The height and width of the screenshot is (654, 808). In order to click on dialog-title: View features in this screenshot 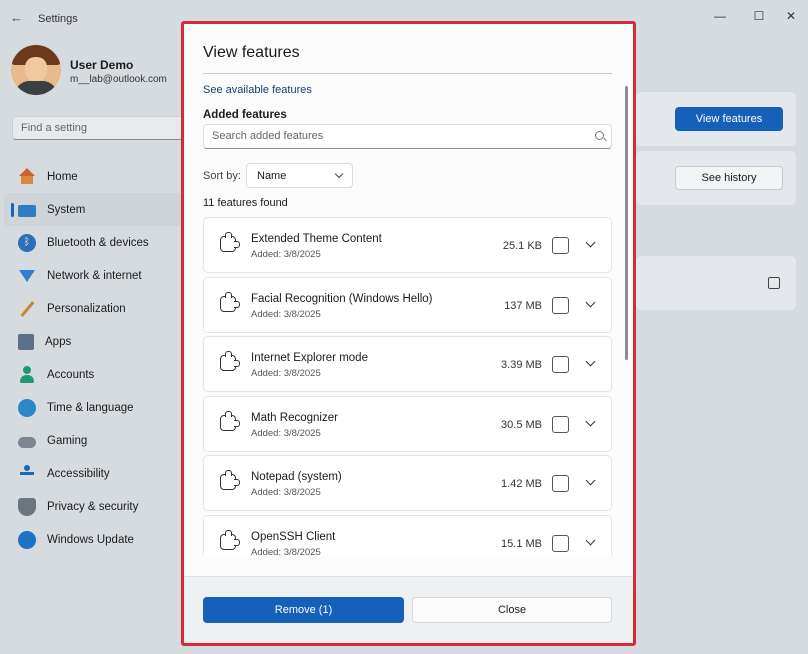, I will do `click(251, 52)`.